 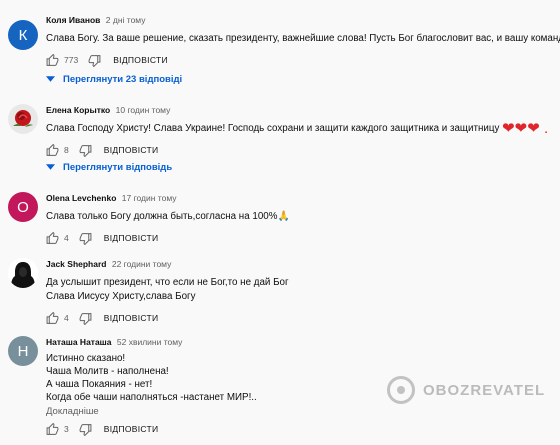 I want to click on view-replies-button: Переглянути відповідь, so click(x=109, y=167).